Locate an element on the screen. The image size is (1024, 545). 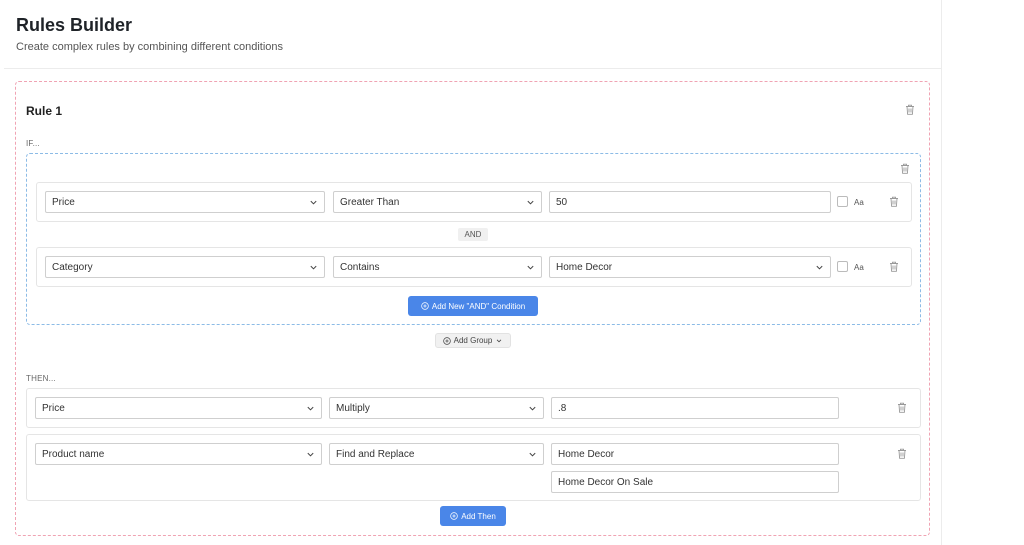
action-field-select: Price is located at coordinates (178, 408).